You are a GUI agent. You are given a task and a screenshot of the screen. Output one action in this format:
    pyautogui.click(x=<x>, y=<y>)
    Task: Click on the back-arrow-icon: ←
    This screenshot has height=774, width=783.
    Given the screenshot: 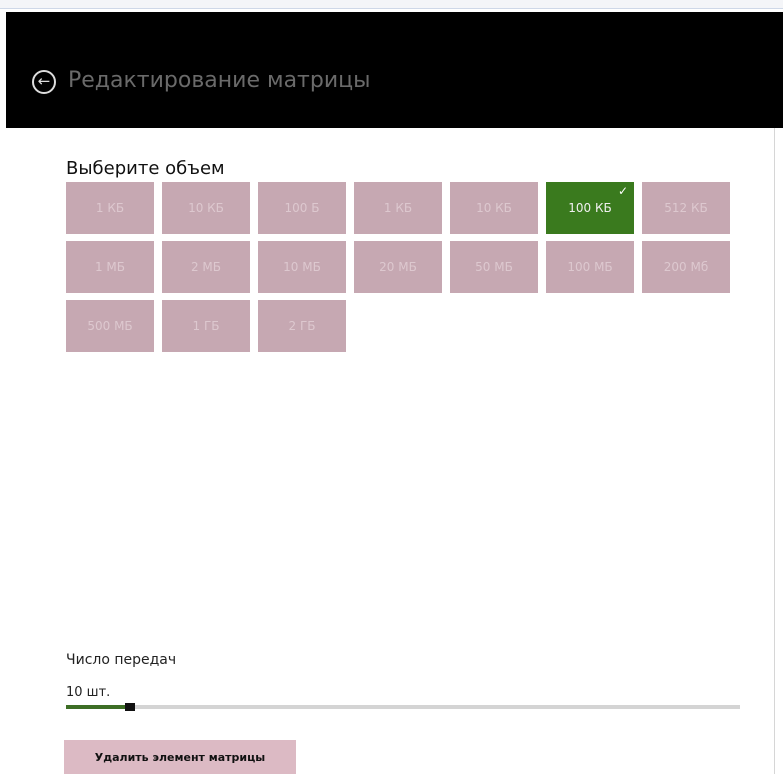 What is the action you would take?
    pyautogui.click(x=44, y=82)
    